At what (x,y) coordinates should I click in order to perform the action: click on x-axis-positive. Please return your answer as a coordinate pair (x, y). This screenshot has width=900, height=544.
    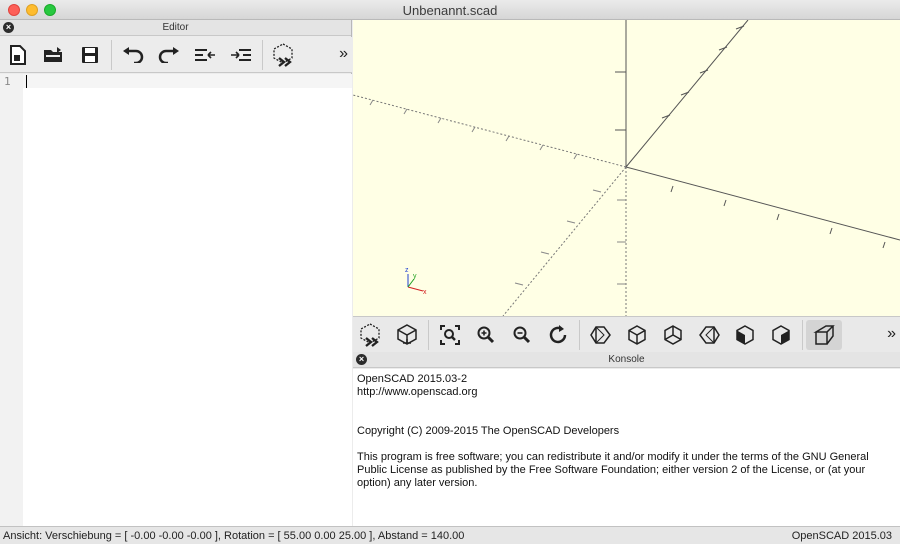
    Looking at the image, I should click on (762, 203).